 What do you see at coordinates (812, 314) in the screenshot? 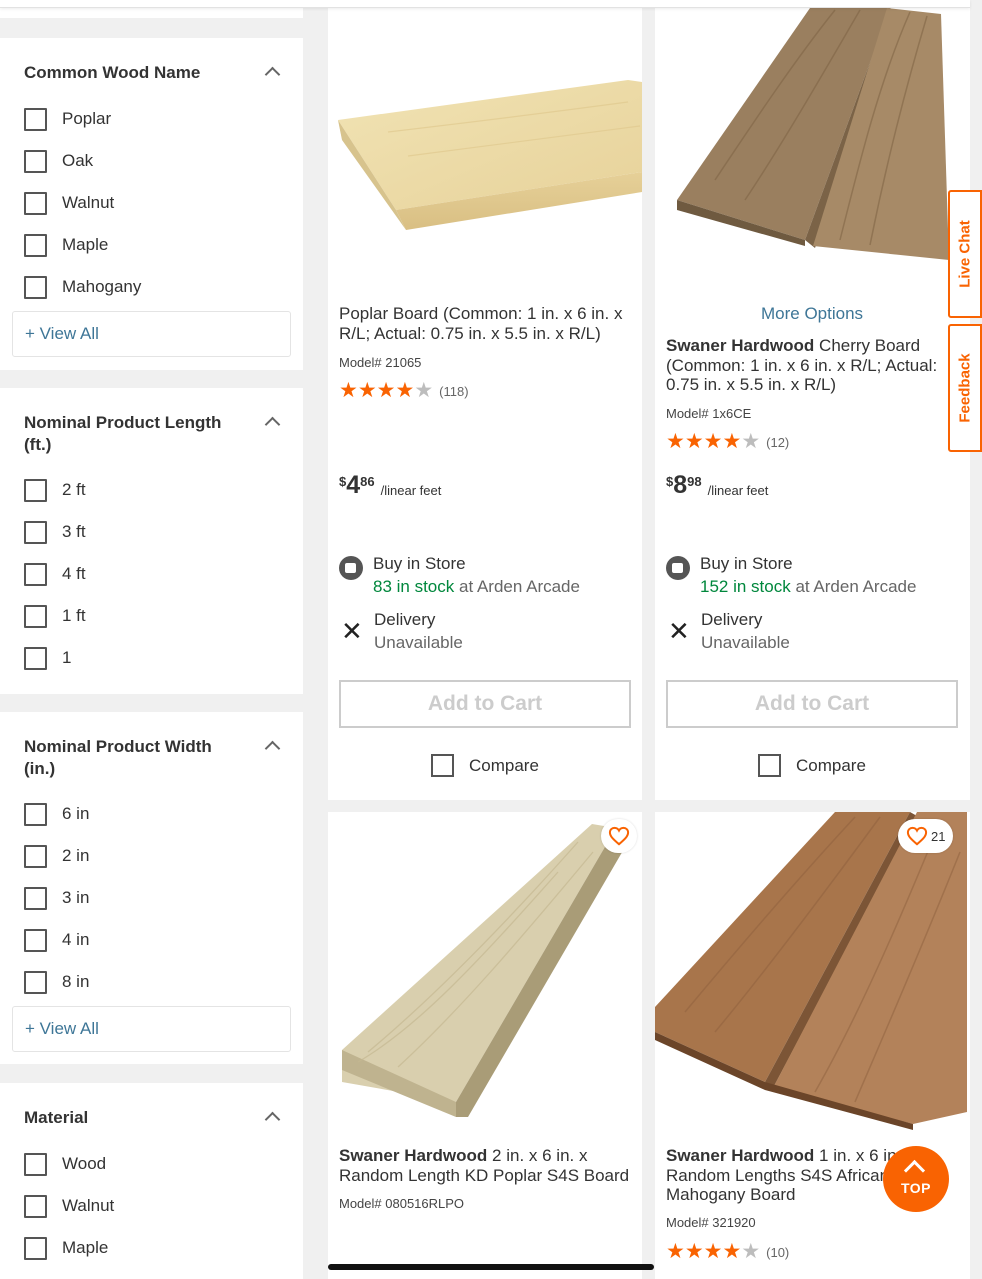
I see `more-options-link: More Options` at bounding box center [812, 314].